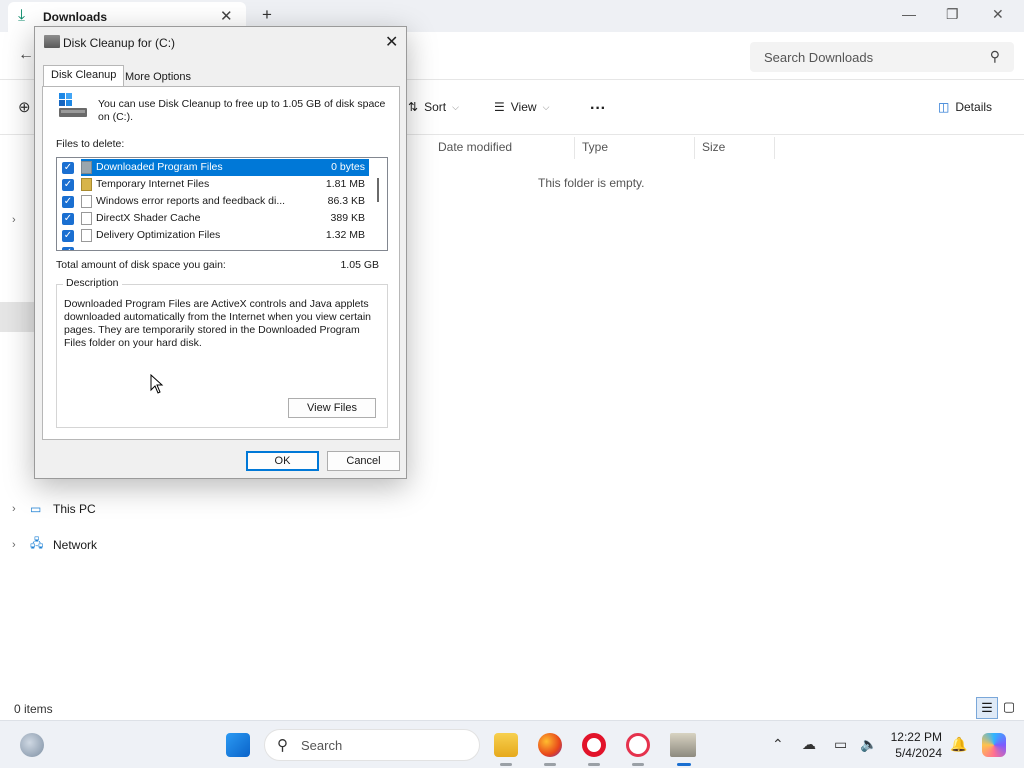 The width and height of the screenshot is (1024, 768). I want to click on total-gain-value: 1.05 GB, so click(359, 265).